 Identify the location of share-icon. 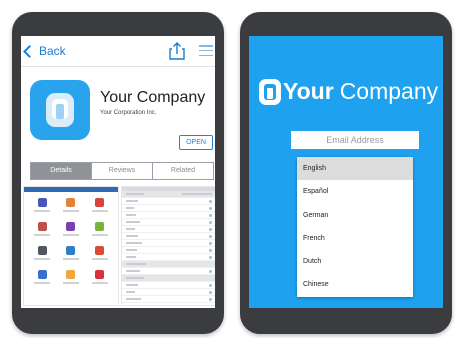
(177, 51).